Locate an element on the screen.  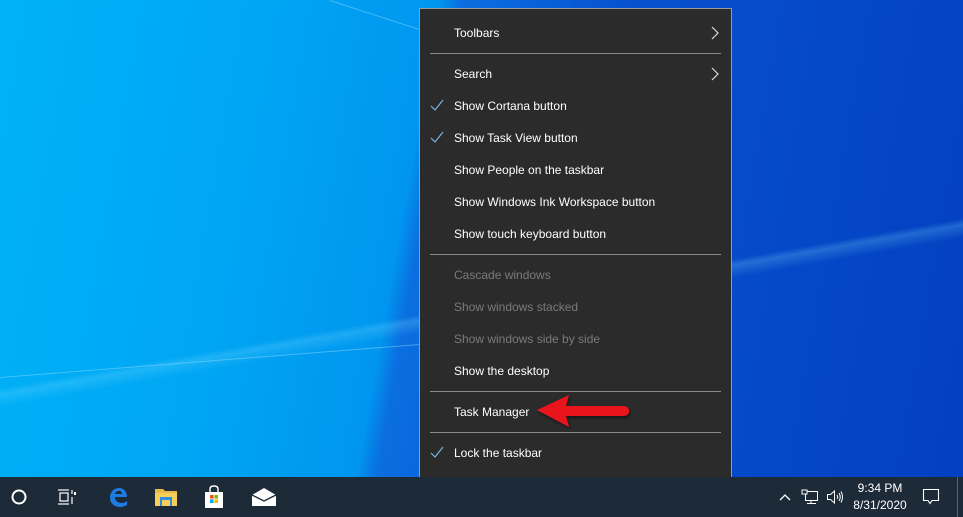
wallpaper-light-streak is located at coordinates (219, 360).